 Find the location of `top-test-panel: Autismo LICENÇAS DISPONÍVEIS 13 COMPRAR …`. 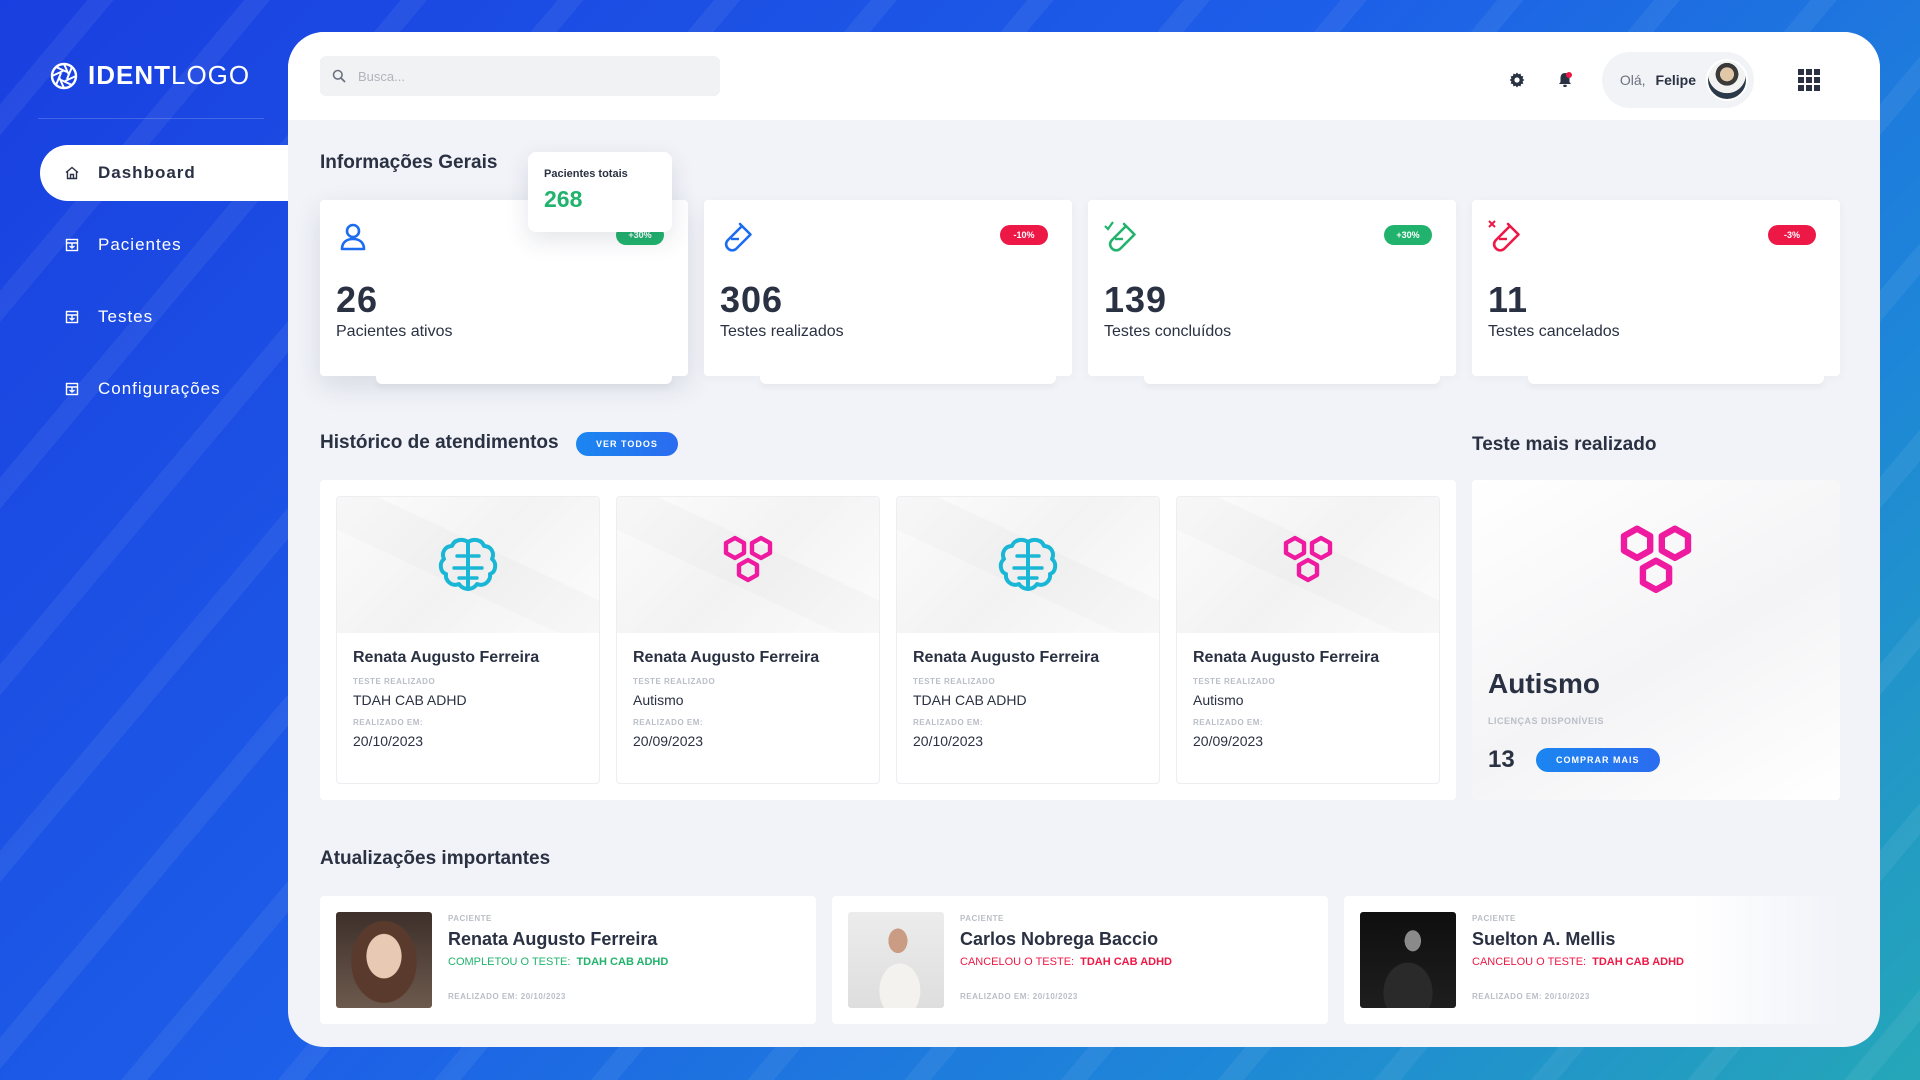

top-test-panel: Autismo LICENÇAS DISPONÍVEIS 13 COMPRAR … is located at coordinates (1656, 640).